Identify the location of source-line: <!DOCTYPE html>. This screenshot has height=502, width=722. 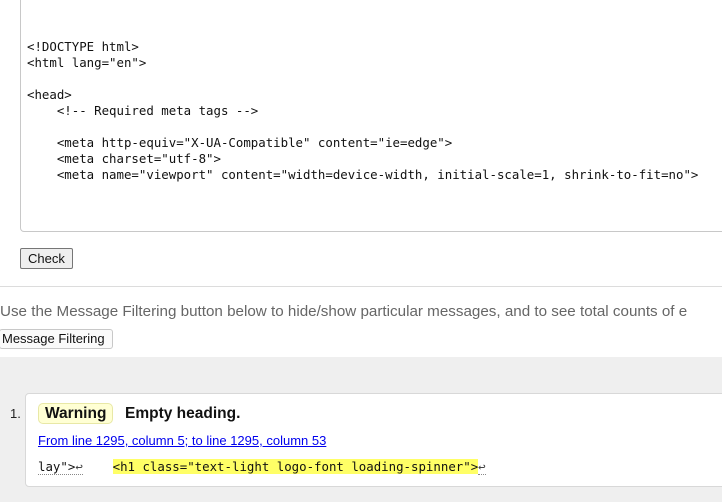
(83, 46).